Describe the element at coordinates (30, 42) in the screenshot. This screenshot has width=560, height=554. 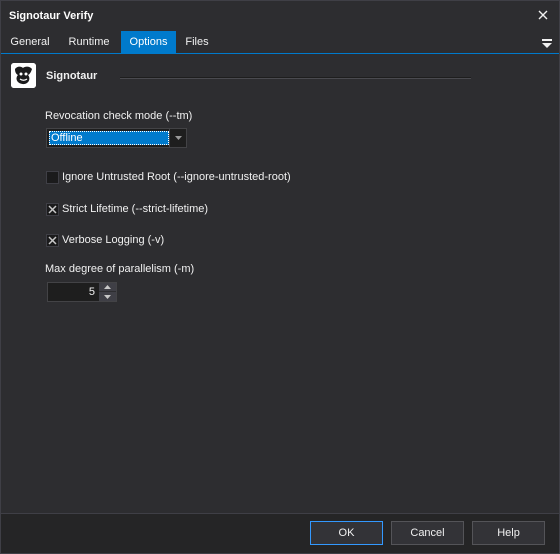
I see `tab-general: General` at that location.